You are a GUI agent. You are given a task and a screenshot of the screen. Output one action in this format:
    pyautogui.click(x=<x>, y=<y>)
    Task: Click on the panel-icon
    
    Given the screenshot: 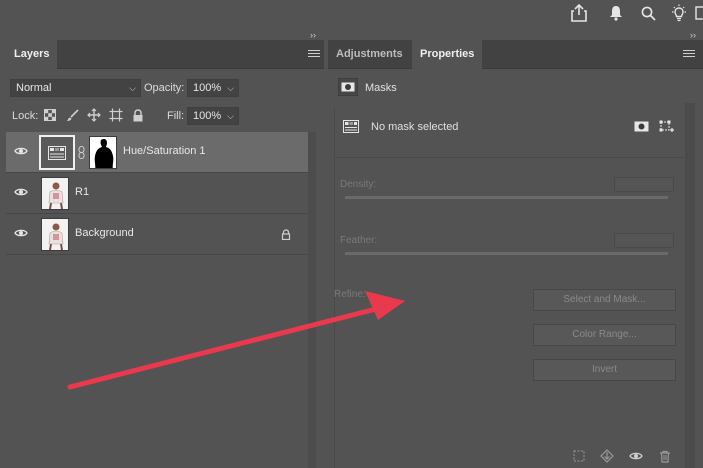 What is the action you would take?
    pyautogui.click(x=699, y=13)
    